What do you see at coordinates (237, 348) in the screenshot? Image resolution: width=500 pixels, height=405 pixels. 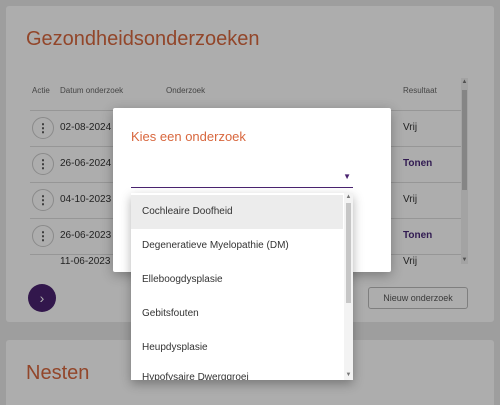 I see `option-heupdysplasie: Heupdysplasie` at bounding box center [237, 348].